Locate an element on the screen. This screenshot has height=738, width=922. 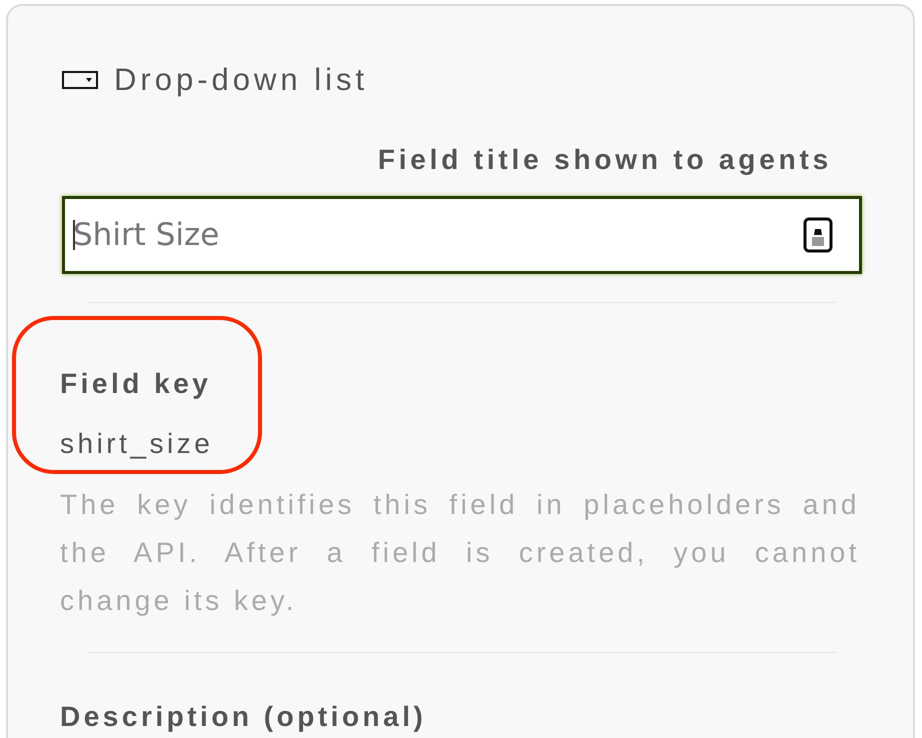
field-title-label: Field title shown to agents is located at coordinates (605, 160).